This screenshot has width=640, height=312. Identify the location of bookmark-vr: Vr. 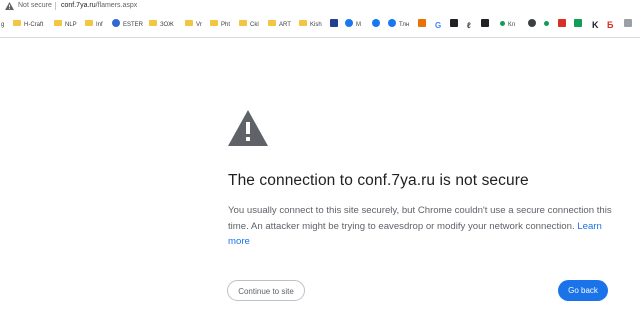
(193, 25).